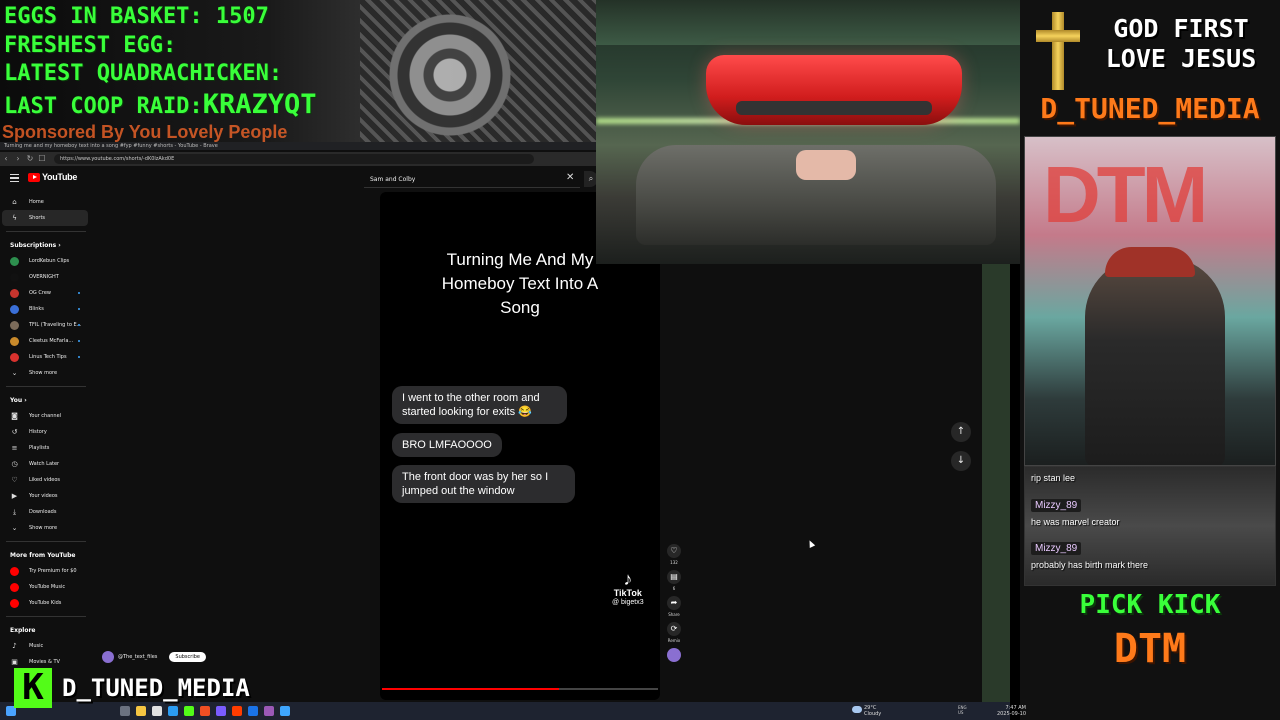  I want to click on sidebar-item-label: OG Crew, so click(40, 293).